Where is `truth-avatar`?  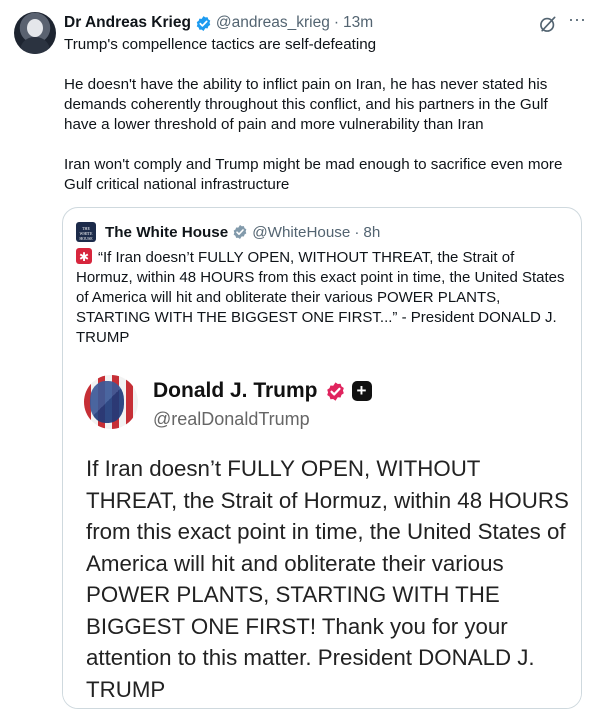 truth-avatar is located at coordinates (111, 402).